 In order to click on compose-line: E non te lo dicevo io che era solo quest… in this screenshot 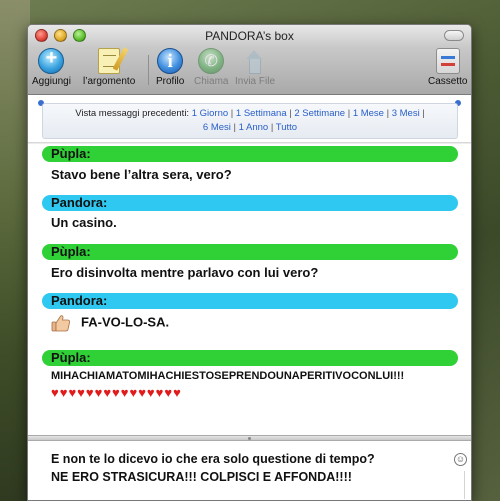, I will do `click(213, 459)`.